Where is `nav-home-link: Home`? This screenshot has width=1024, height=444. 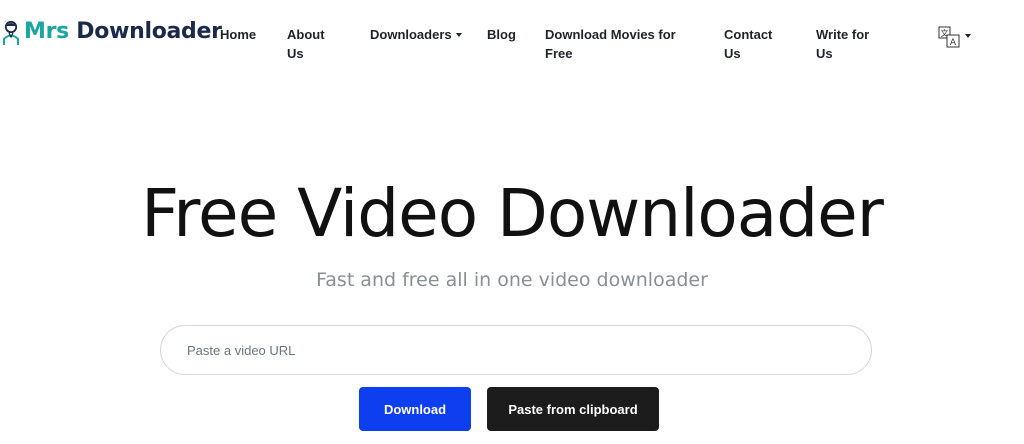
nav-home-link: Home is located at coordinates (238, 34).